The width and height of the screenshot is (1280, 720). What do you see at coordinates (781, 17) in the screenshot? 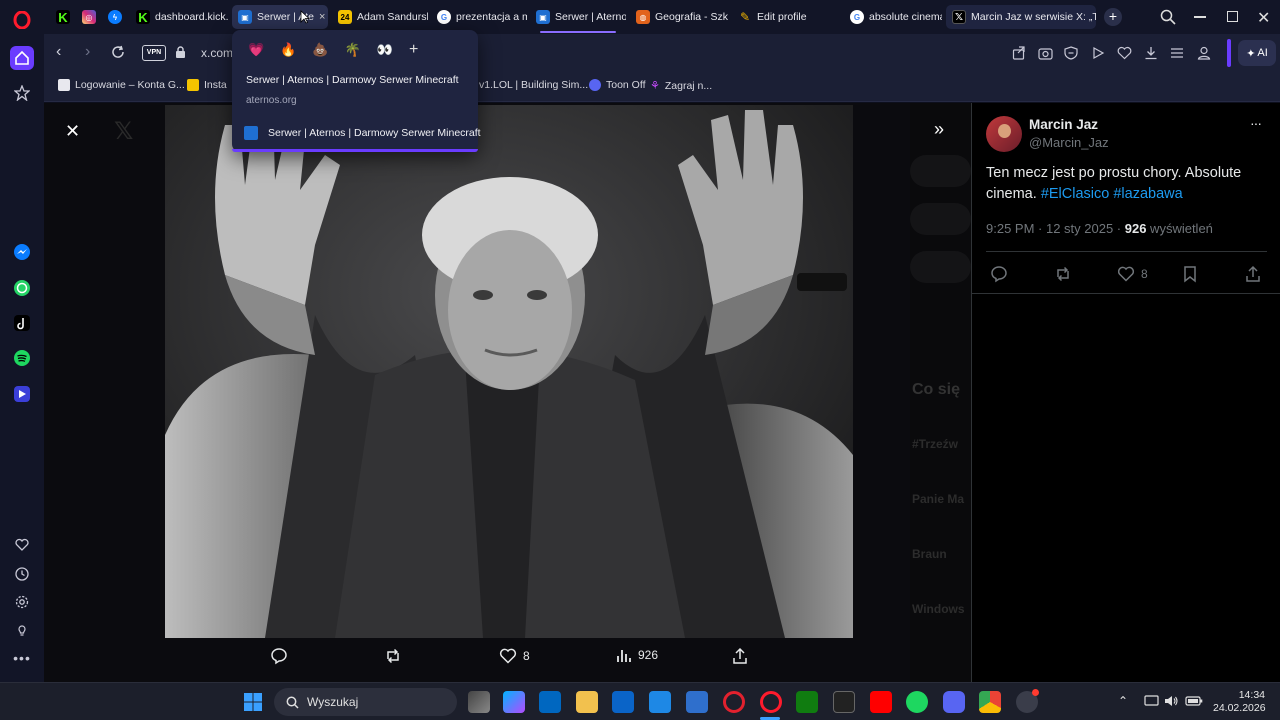
I see `tab-edit-profile: ✎ Edit profile` at bounding box center [781, 17].